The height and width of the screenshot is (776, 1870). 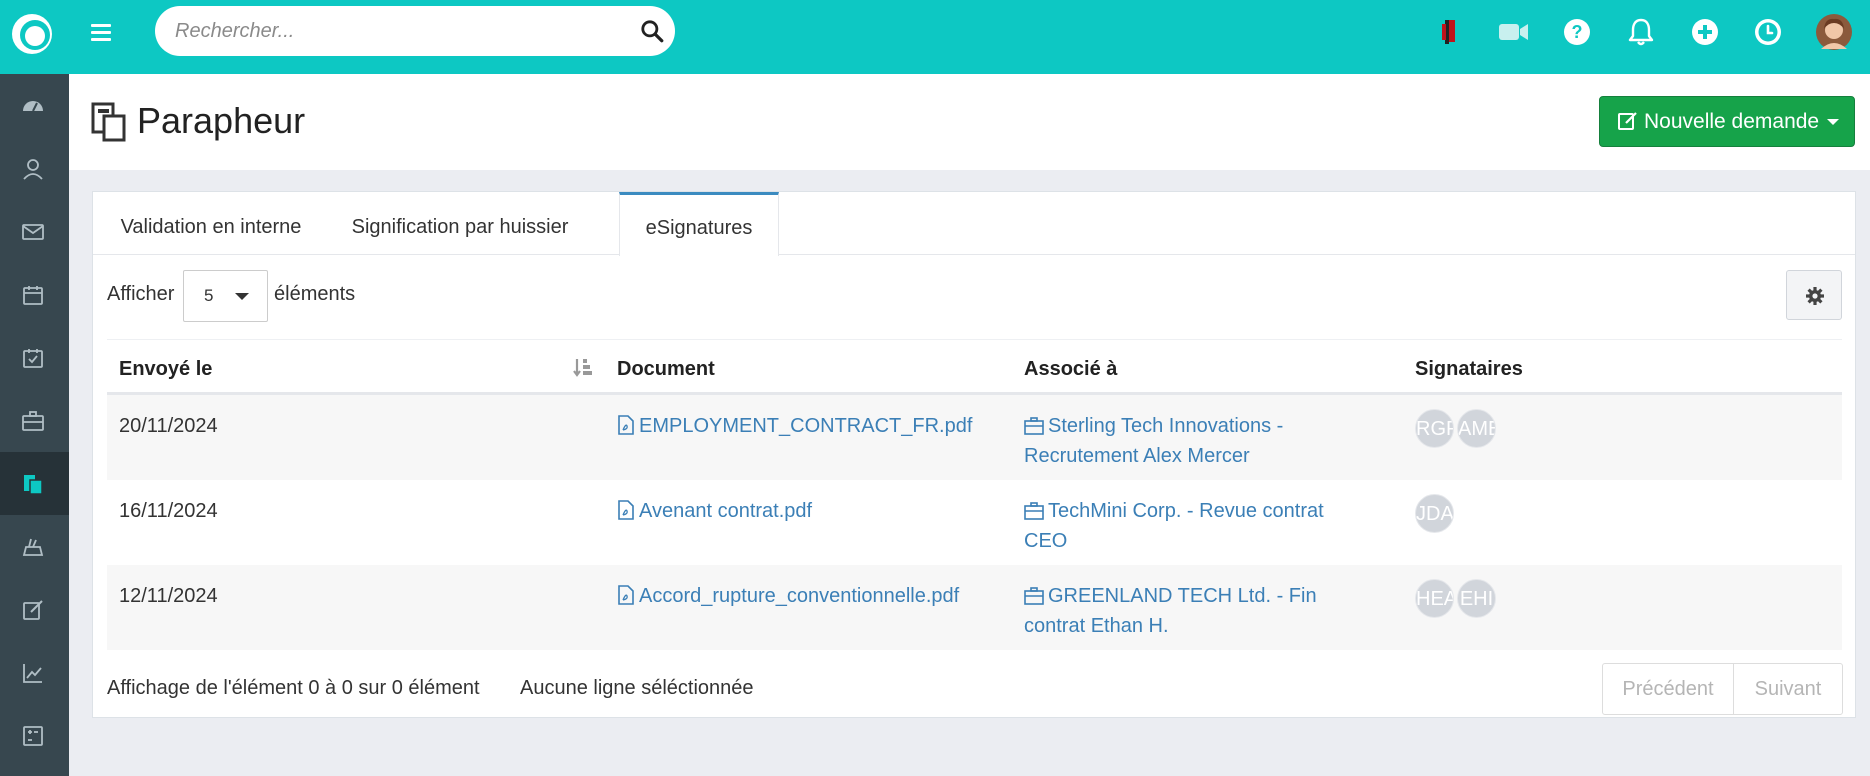 What do you see at coordinates (1788, 689) in the screenshot?
I see `next-page-button: Suivant` at bounding box center [1788, 689].